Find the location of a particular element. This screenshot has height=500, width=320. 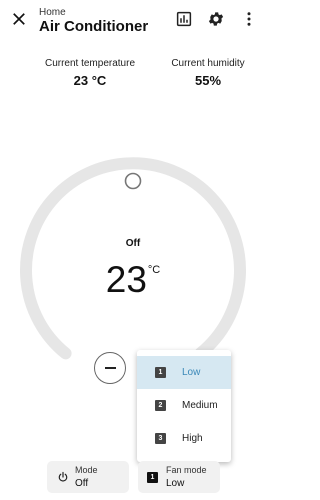

fan-mode-option-low: 1 Low is located at coordinates (184, 372).